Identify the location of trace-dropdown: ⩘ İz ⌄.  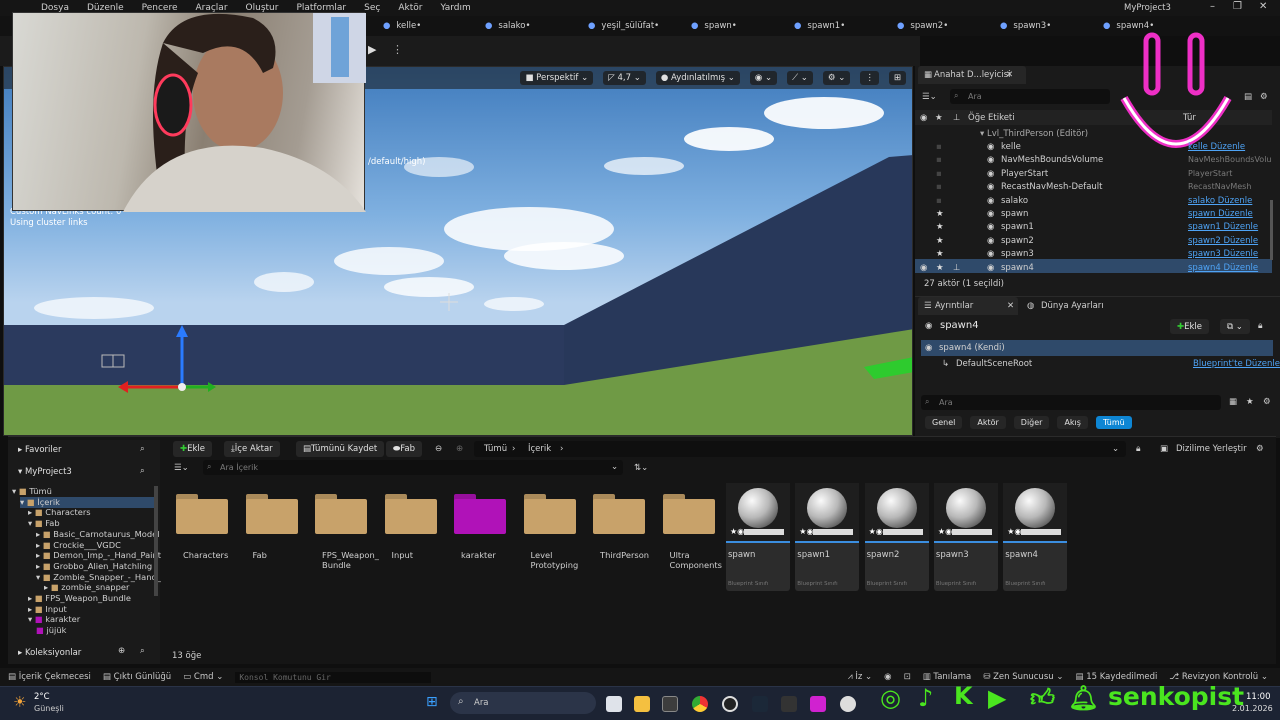
(860, 677).